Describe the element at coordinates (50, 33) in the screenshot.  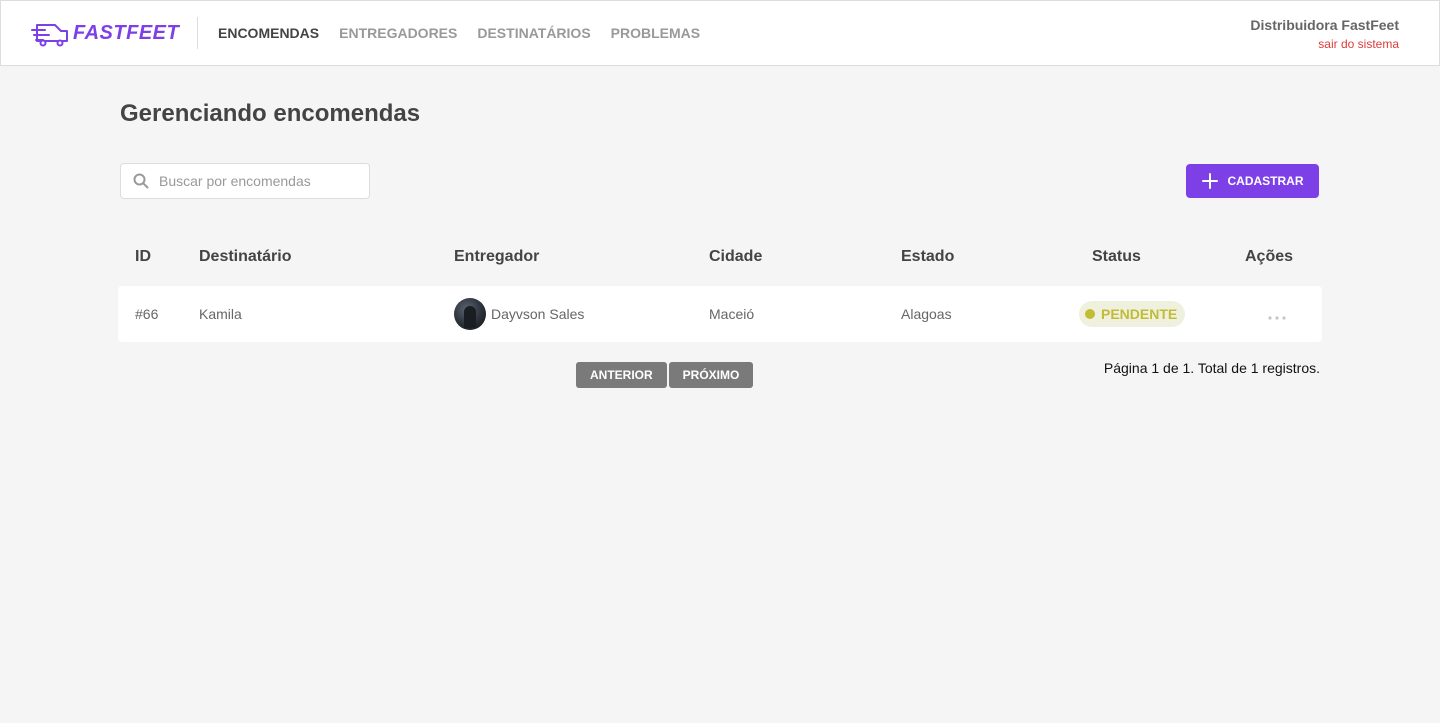
I see `truck-logo-icon` at that location.